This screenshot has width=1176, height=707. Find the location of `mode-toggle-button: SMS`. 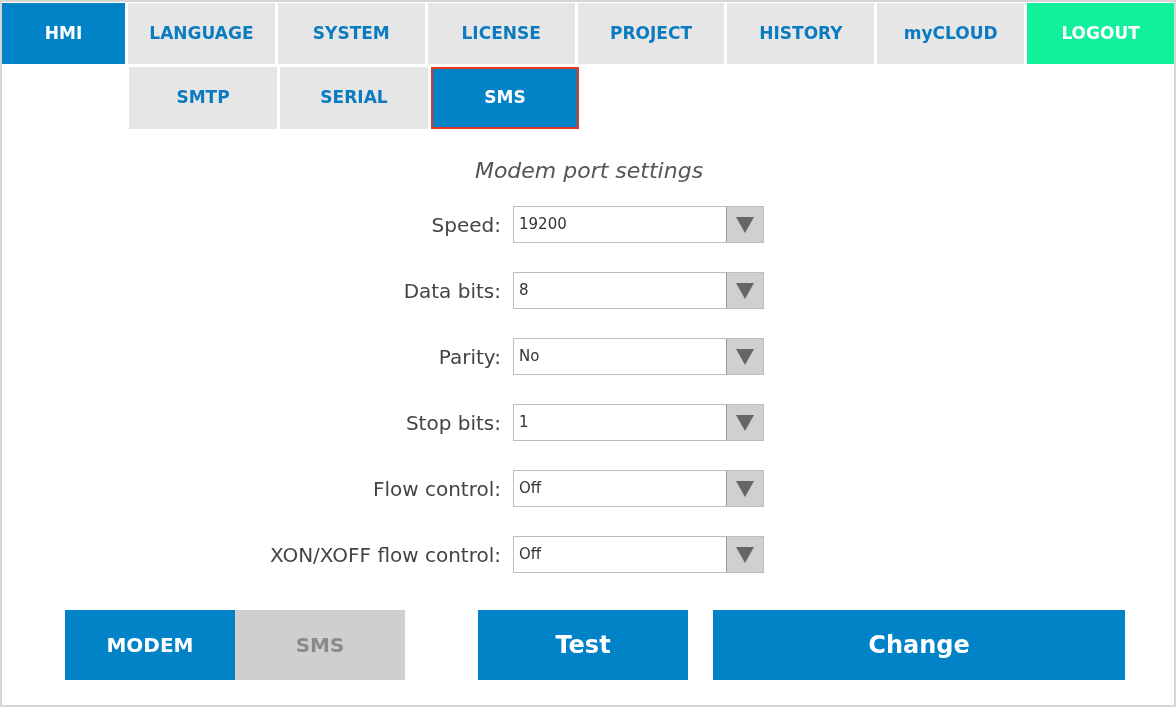

mode-toggle-button: SMS is located at coordinates (320, 645).